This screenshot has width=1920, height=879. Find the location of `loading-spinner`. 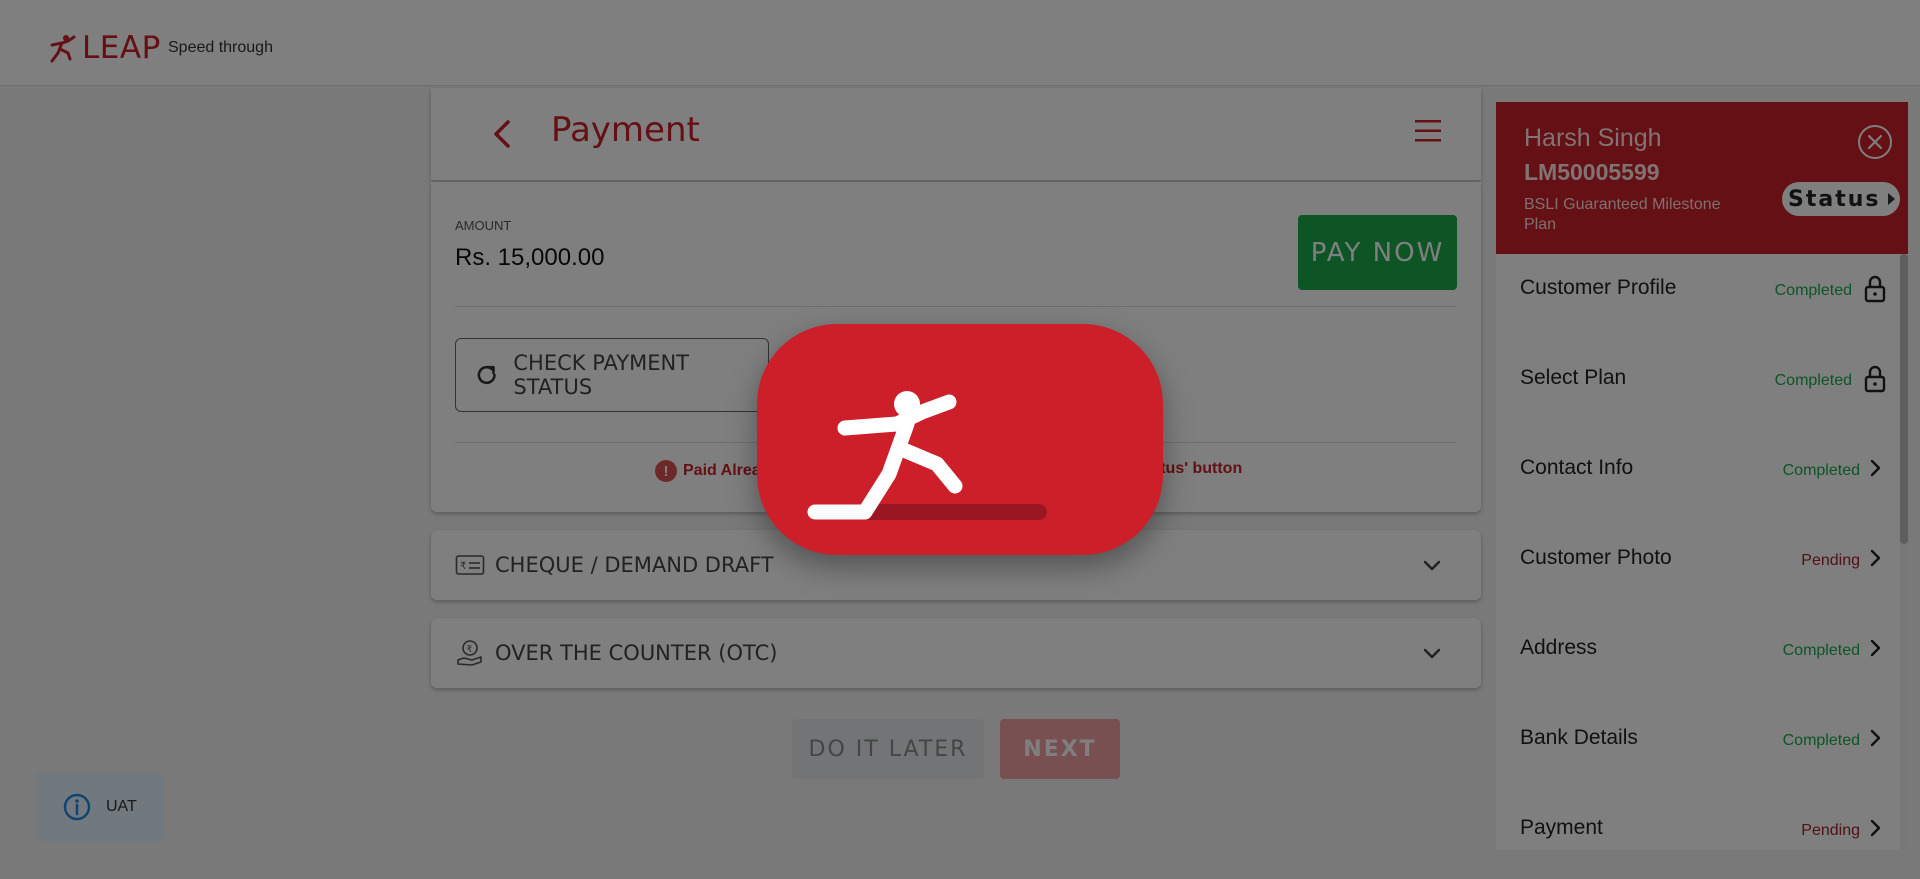

loading-spinner is located at coordinates (960, 439).